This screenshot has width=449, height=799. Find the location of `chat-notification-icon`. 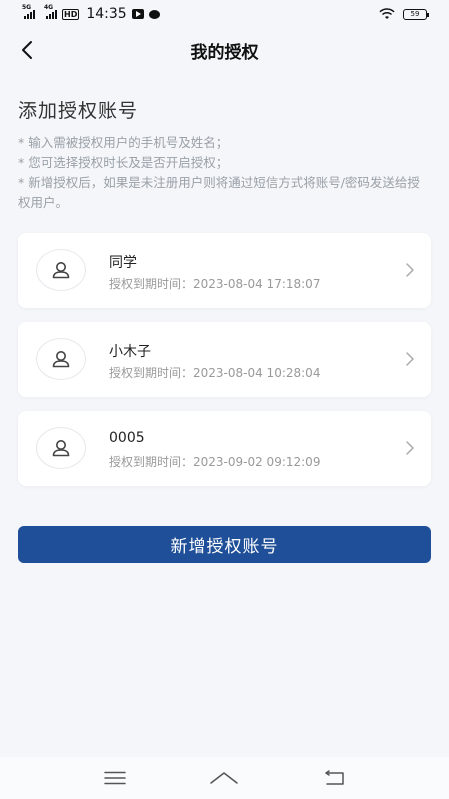

chat-notification-icon is located at coordinates (154, 14).